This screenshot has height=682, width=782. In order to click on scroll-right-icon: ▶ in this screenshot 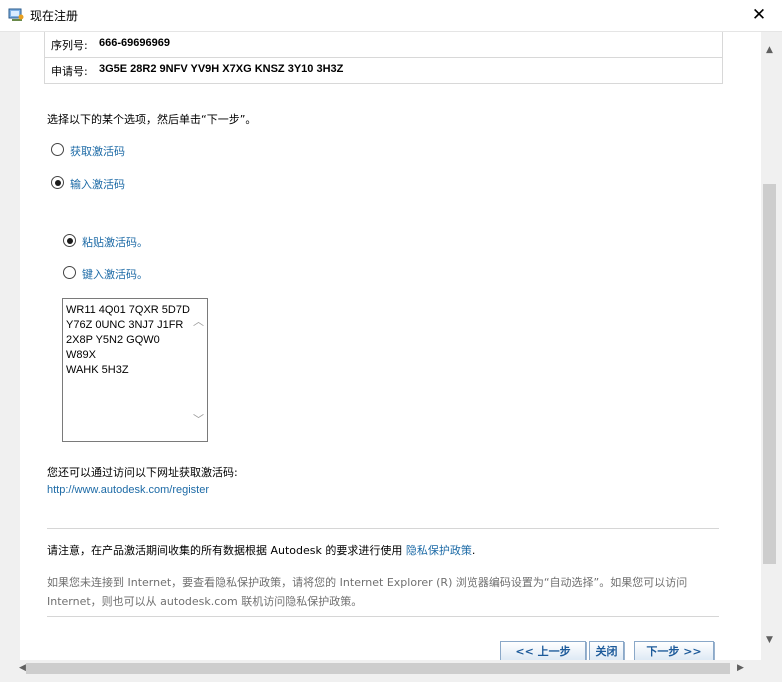, I will do `click(740, 668)`.